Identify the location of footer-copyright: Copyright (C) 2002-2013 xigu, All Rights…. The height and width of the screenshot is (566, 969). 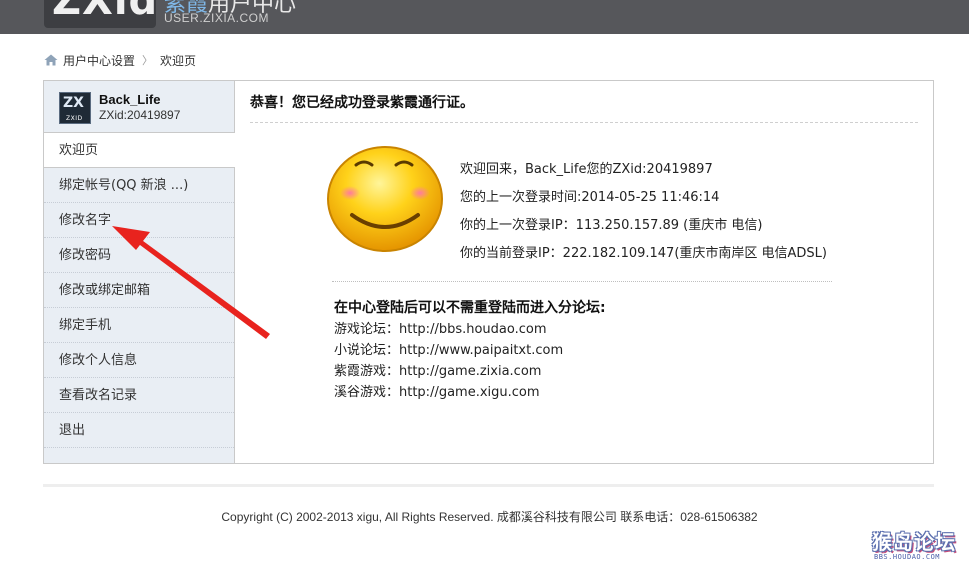
(489, 517).